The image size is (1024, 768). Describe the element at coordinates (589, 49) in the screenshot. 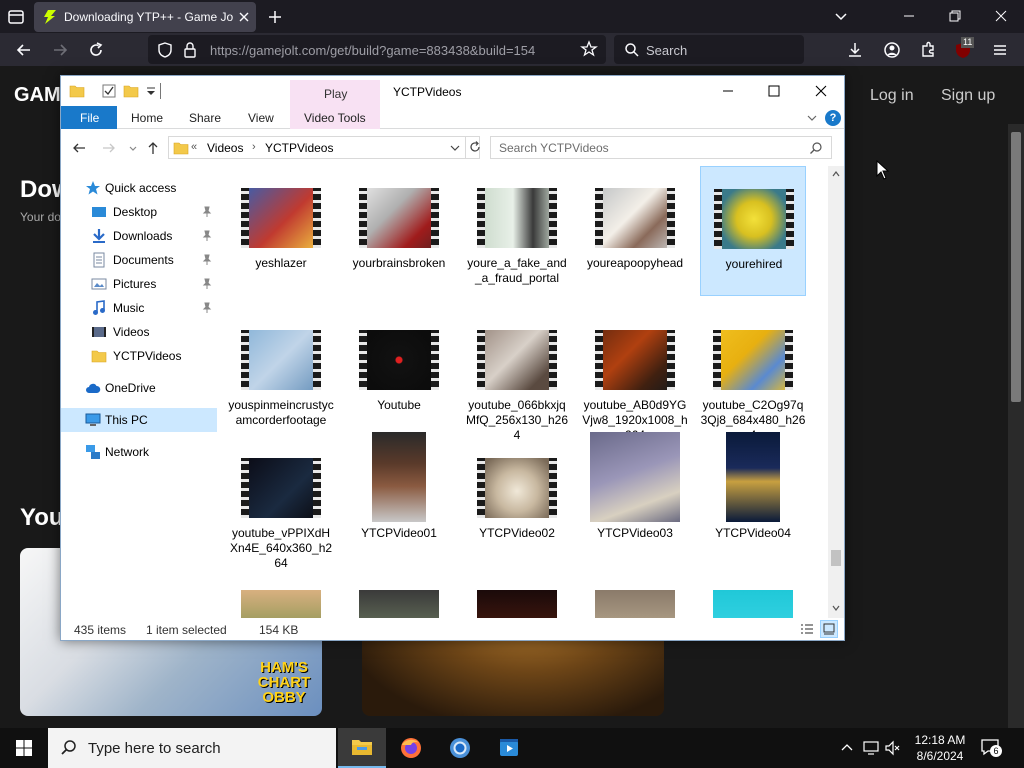

I see `bookmark-star-icon` at that location.